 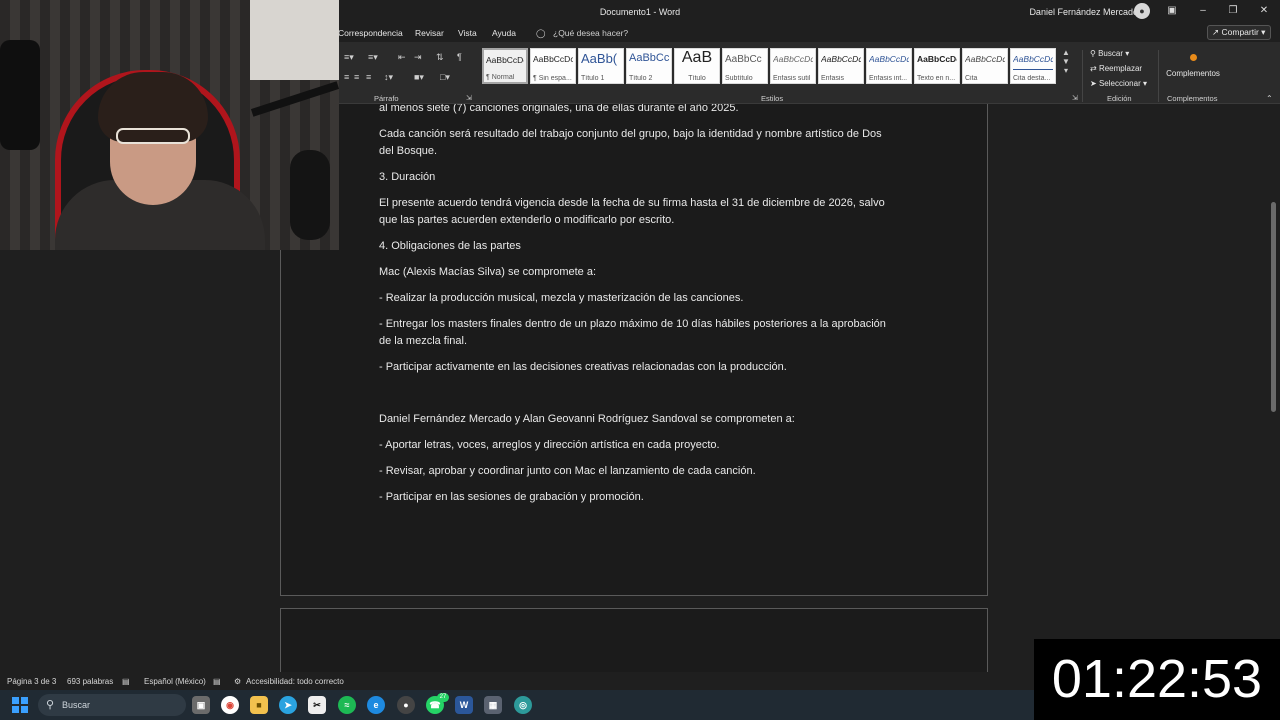 I want to click on addins-icon, so click(x=1193, y=57).